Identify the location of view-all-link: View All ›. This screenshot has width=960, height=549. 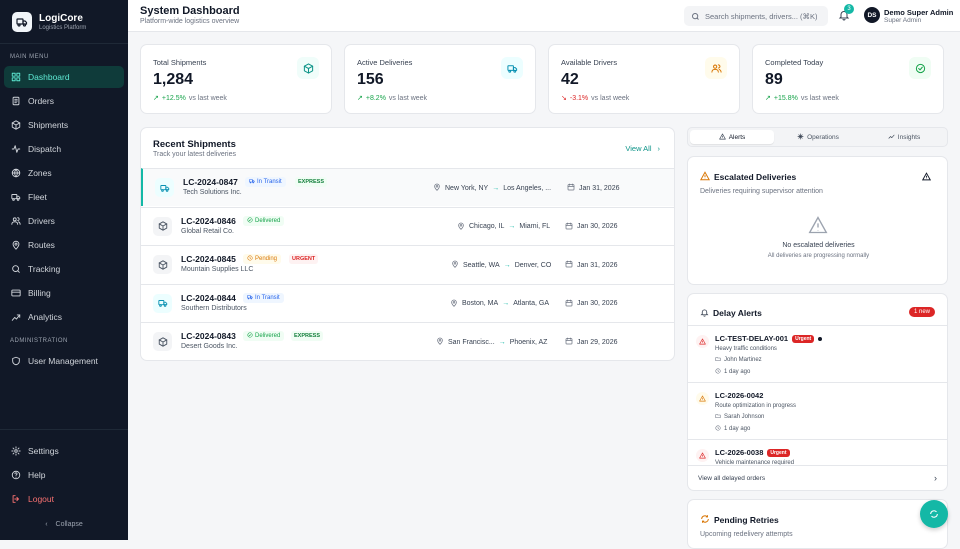
(642, 148).